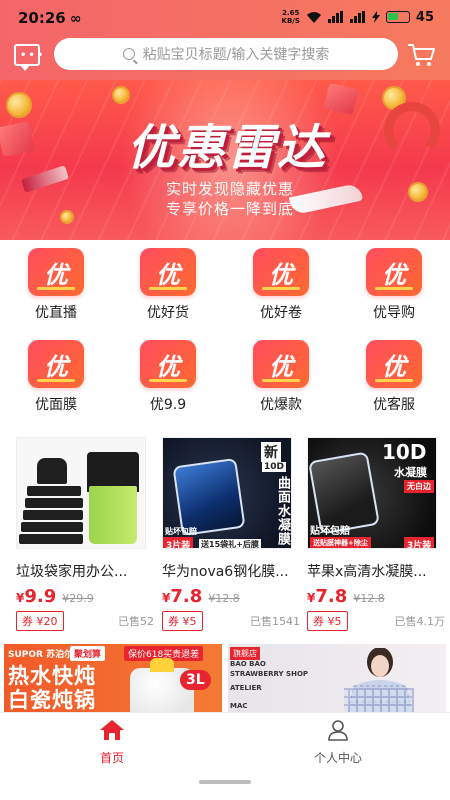  I want to click on tab-home-label: 首页, so click(111, 758).